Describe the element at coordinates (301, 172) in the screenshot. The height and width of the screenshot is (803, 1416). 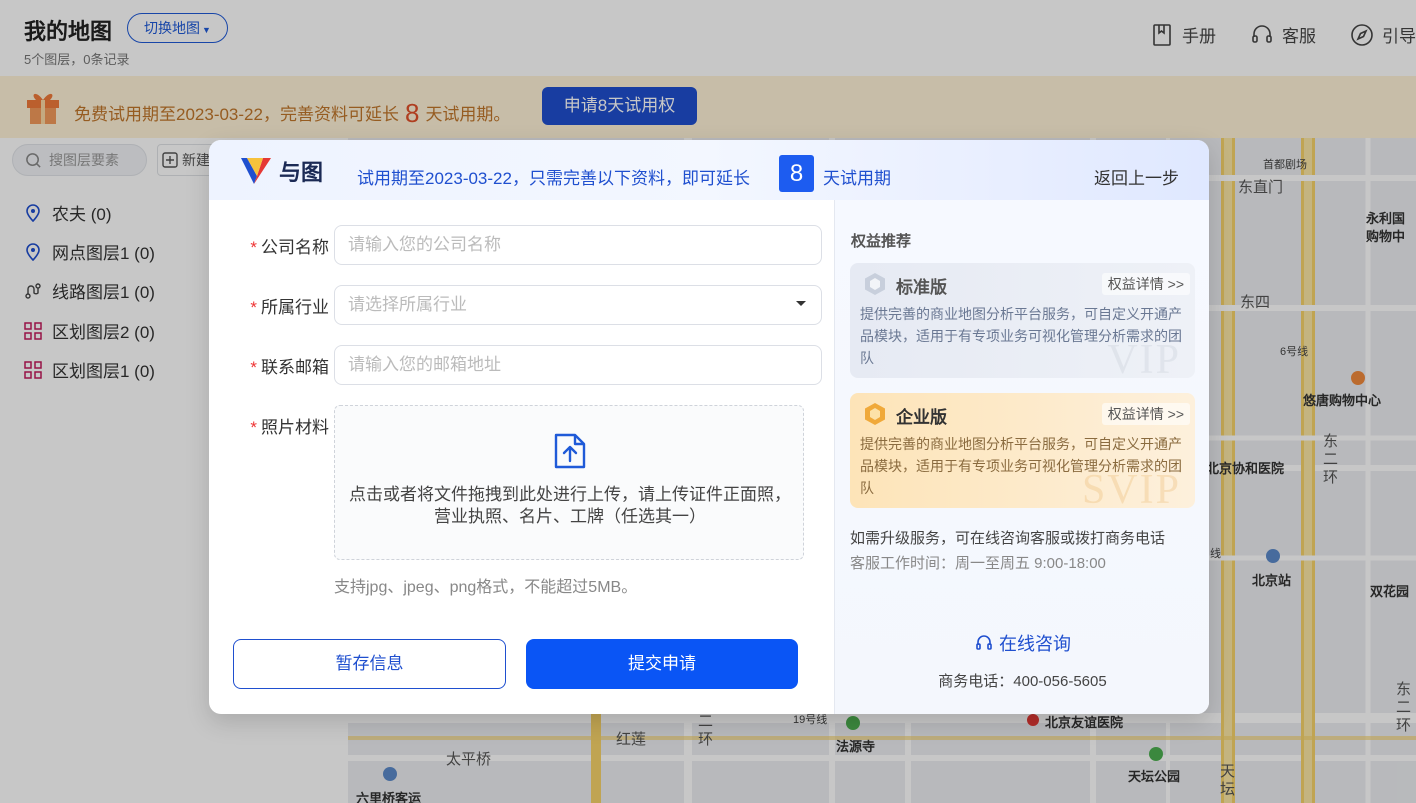
I see `brand-name: 与图` at that location.